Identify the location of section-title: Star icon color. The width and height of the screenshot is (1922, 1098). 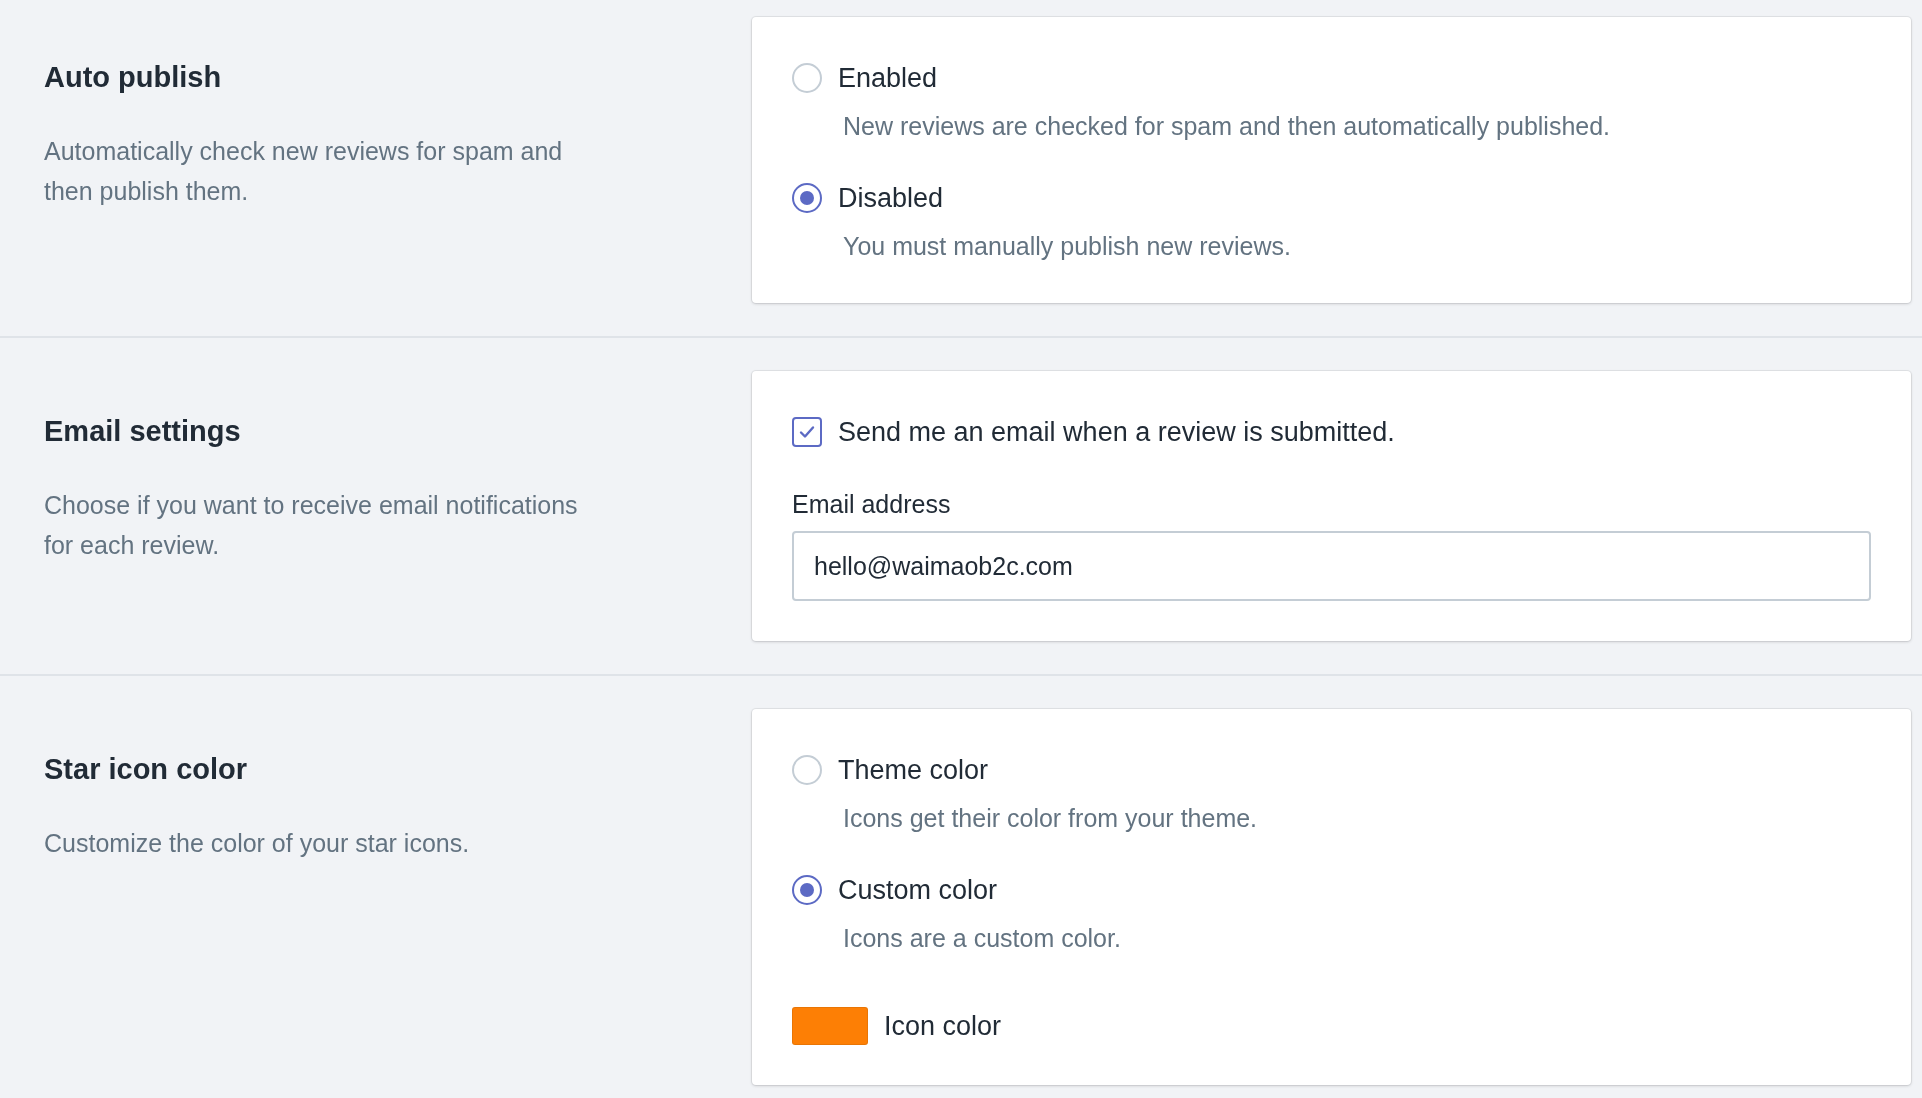
(146, 769).